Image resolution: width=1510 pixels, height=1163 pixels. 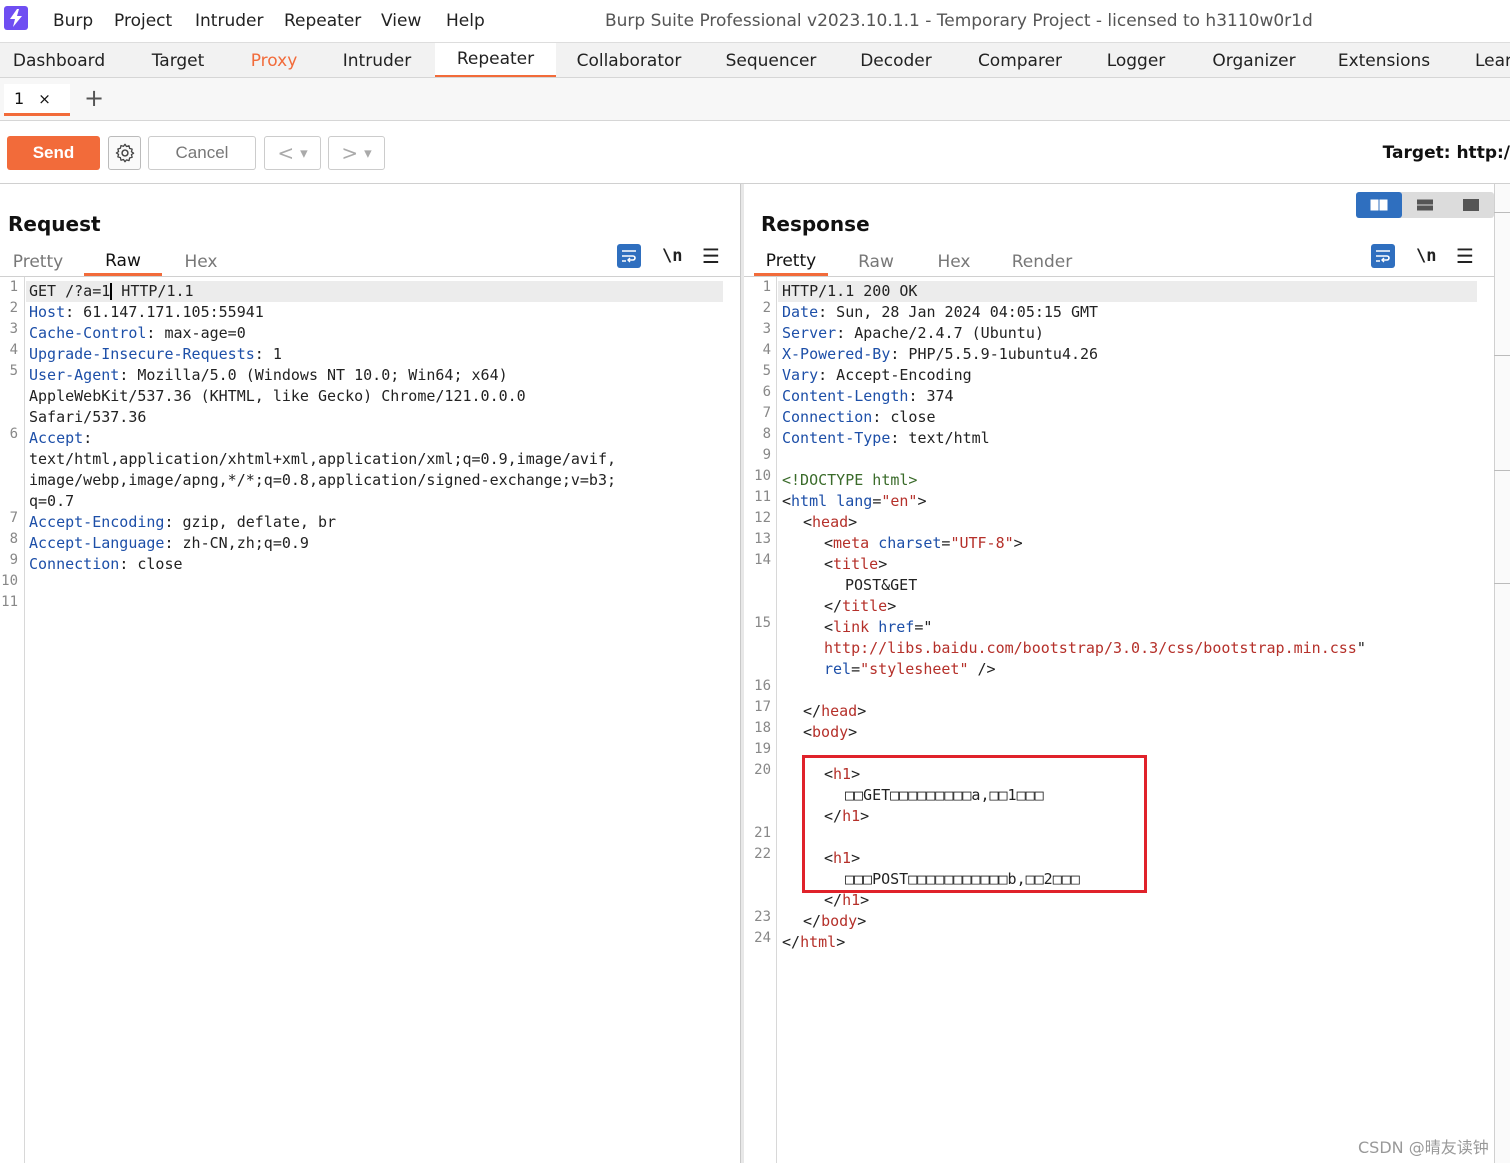 I want to click on code-line: Accept-Language: zh-CN,zh;q=0.9, so click(x=169, y=543).